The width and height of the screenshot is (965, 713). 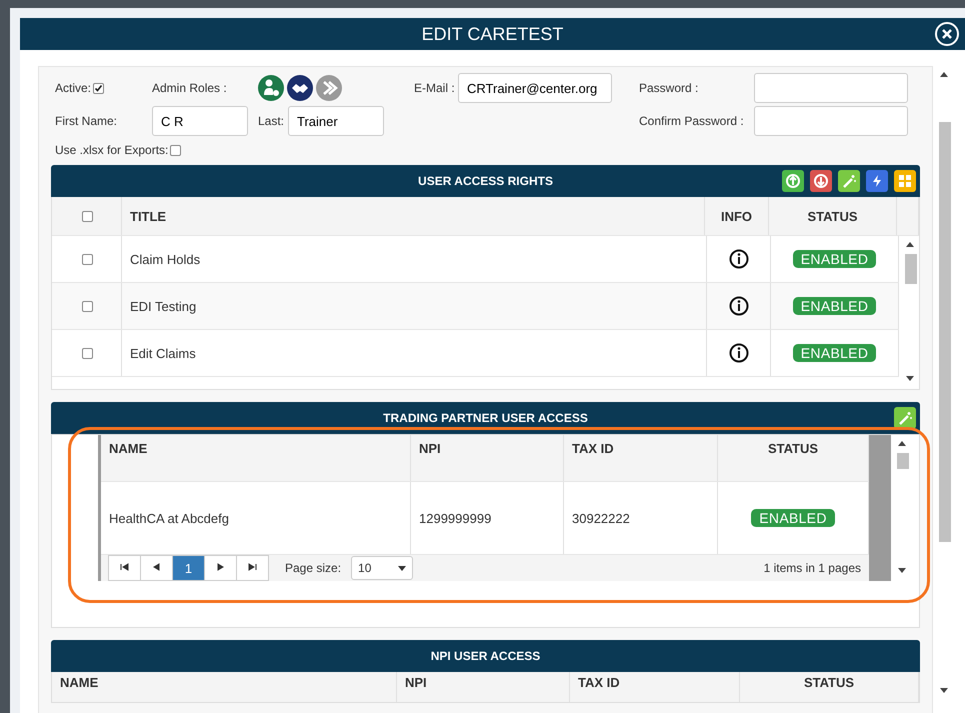 I want to click on lightning-icon, so click(x=877, y=181).